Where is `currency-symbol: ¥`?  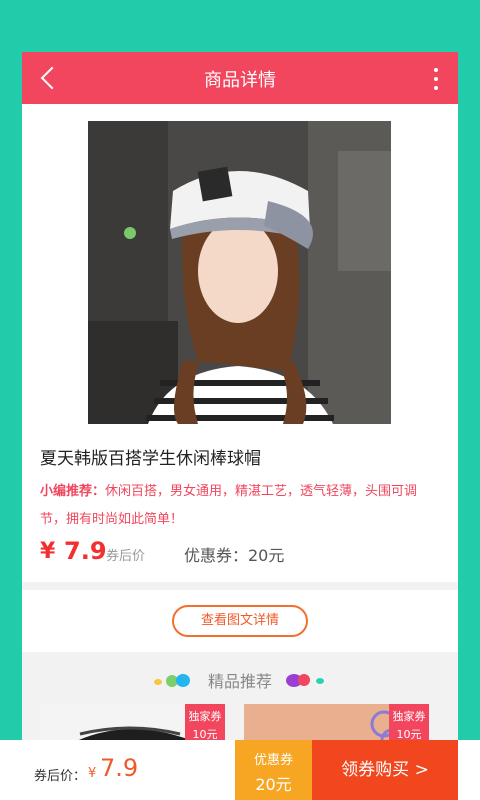
currency-symbol: ¥ is located at coordinates (48, 551).